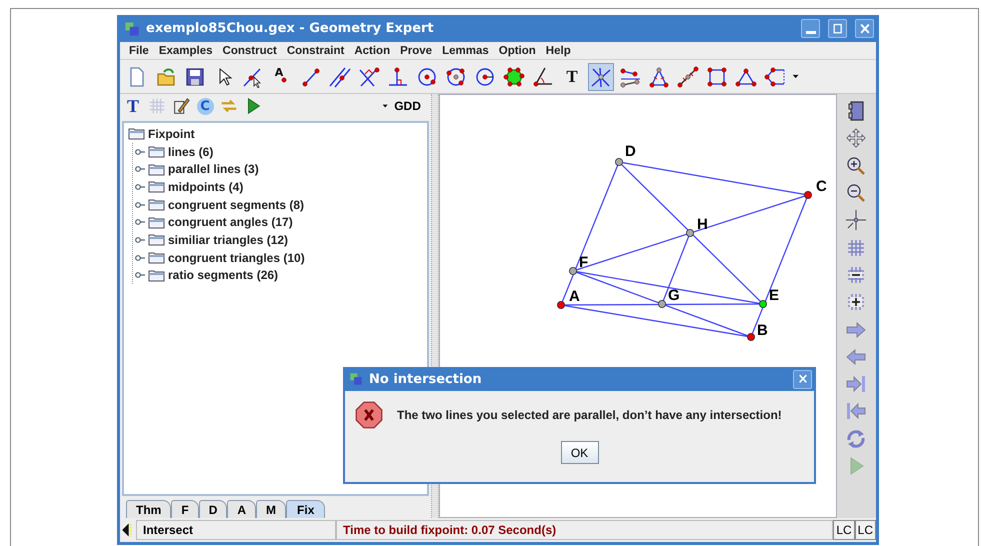 This screenshot has height=546, width=981. I want to click on app-icon, so click(356, 379).